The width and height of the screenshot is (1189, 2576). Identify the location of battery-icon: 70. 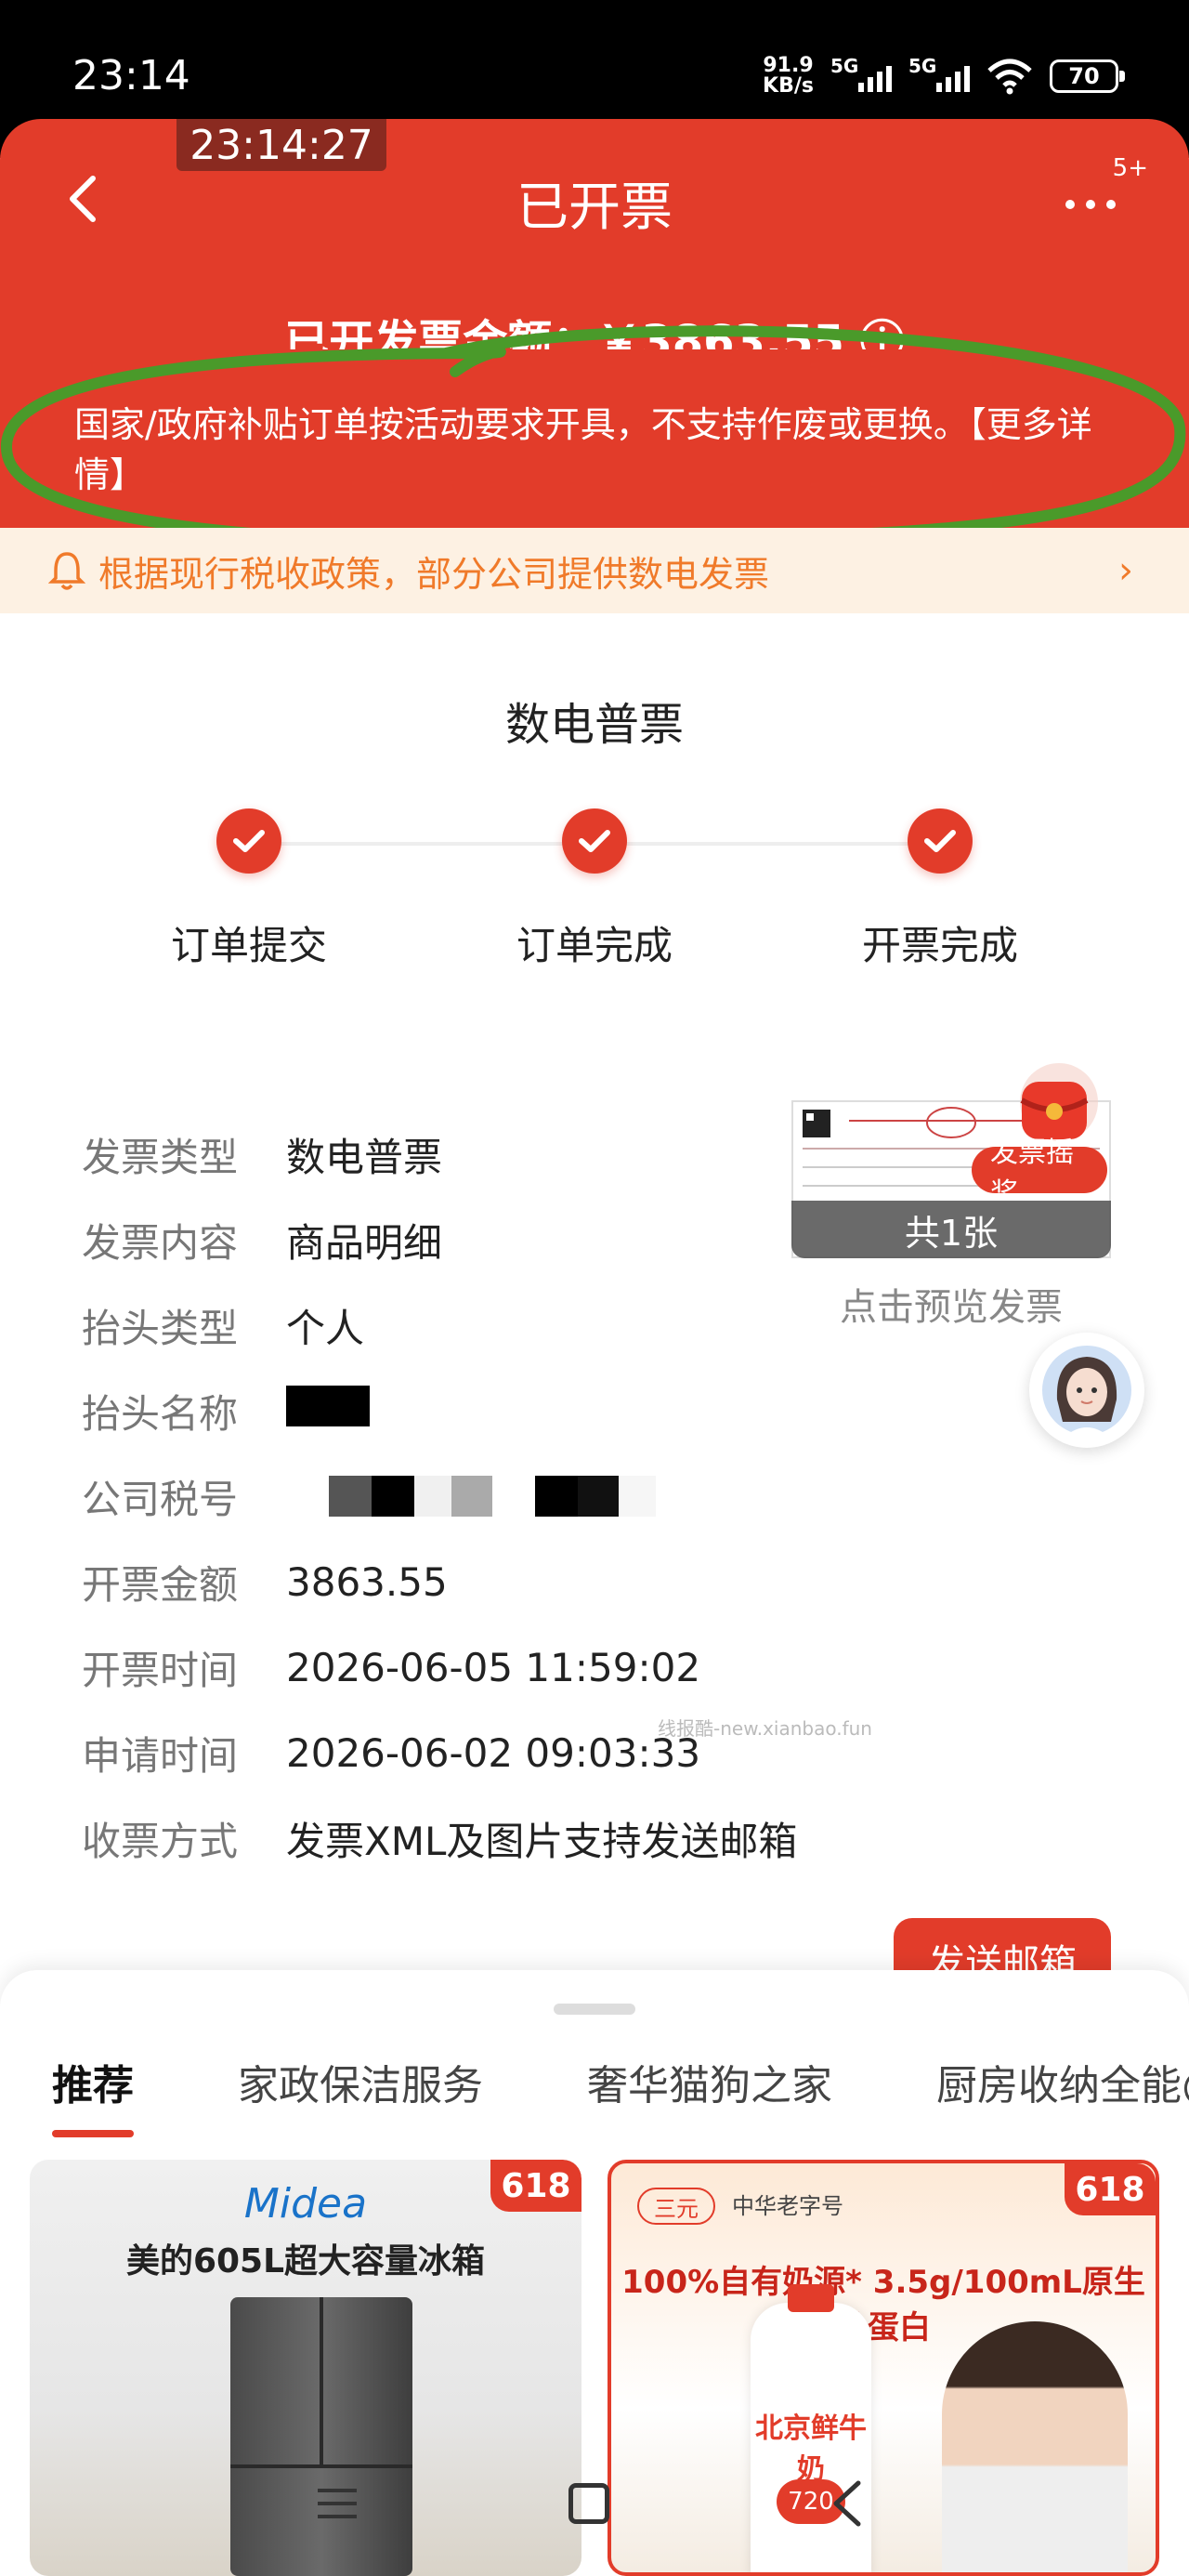
(1087, 76).